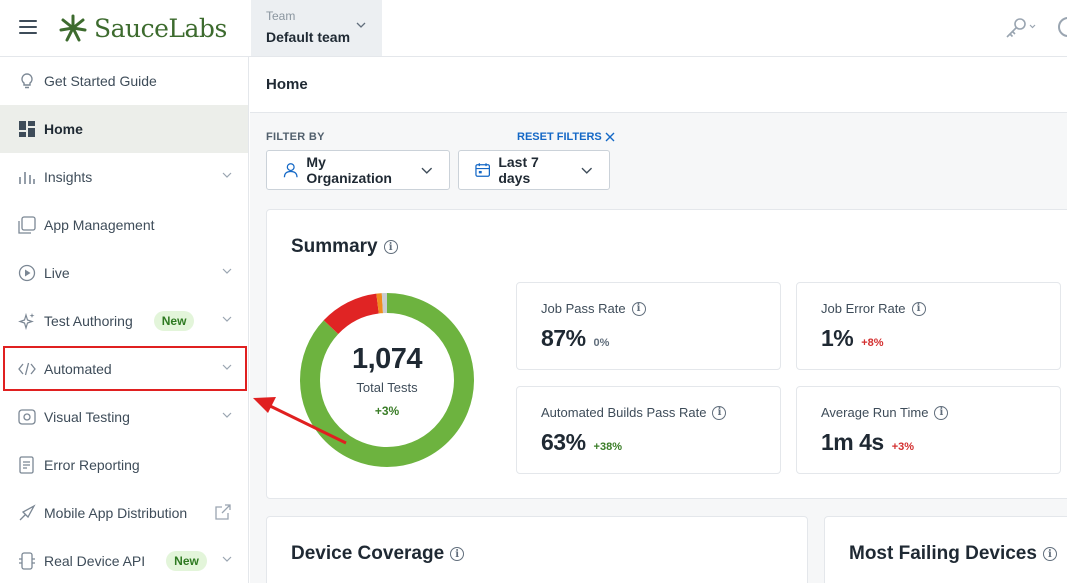  I want to click on sidebar-item-get-started-guide: Get Started Guide, so click(124, 81).